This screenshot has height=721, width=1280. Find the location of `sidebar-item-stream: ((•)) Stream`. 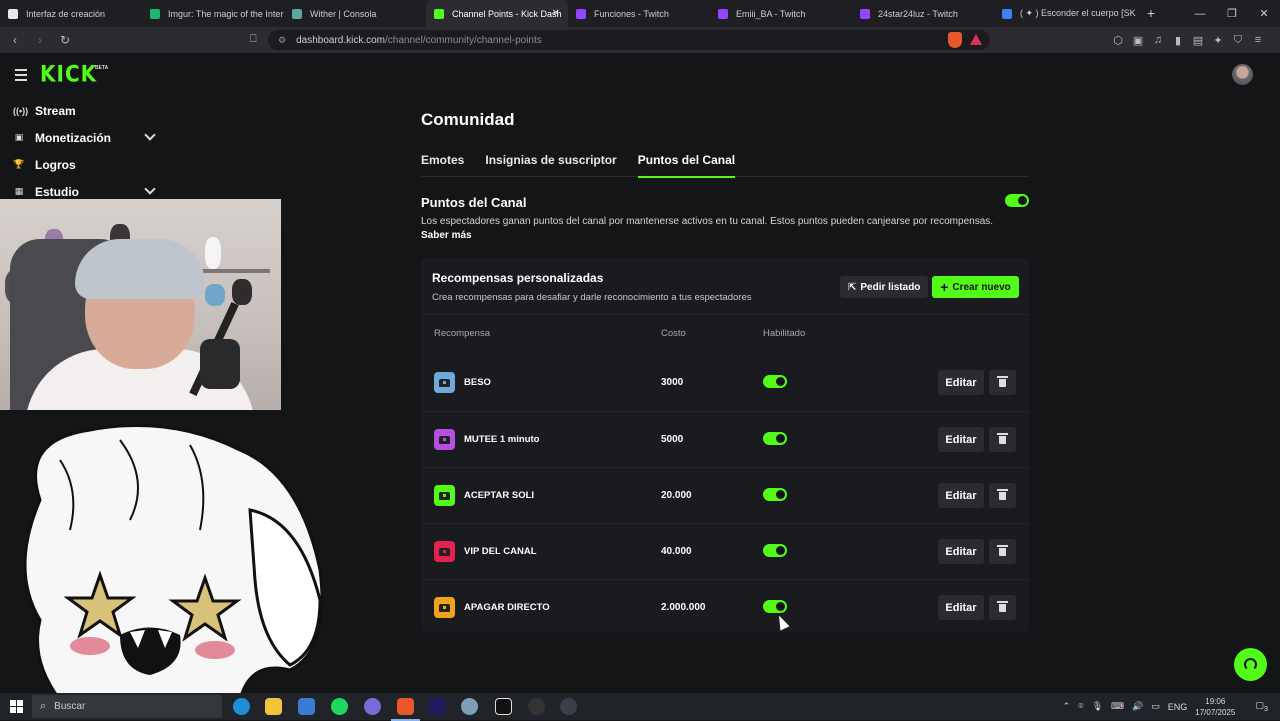

sidebar-item-stream: ((•)) Stream is located at coordinates (85, 110).